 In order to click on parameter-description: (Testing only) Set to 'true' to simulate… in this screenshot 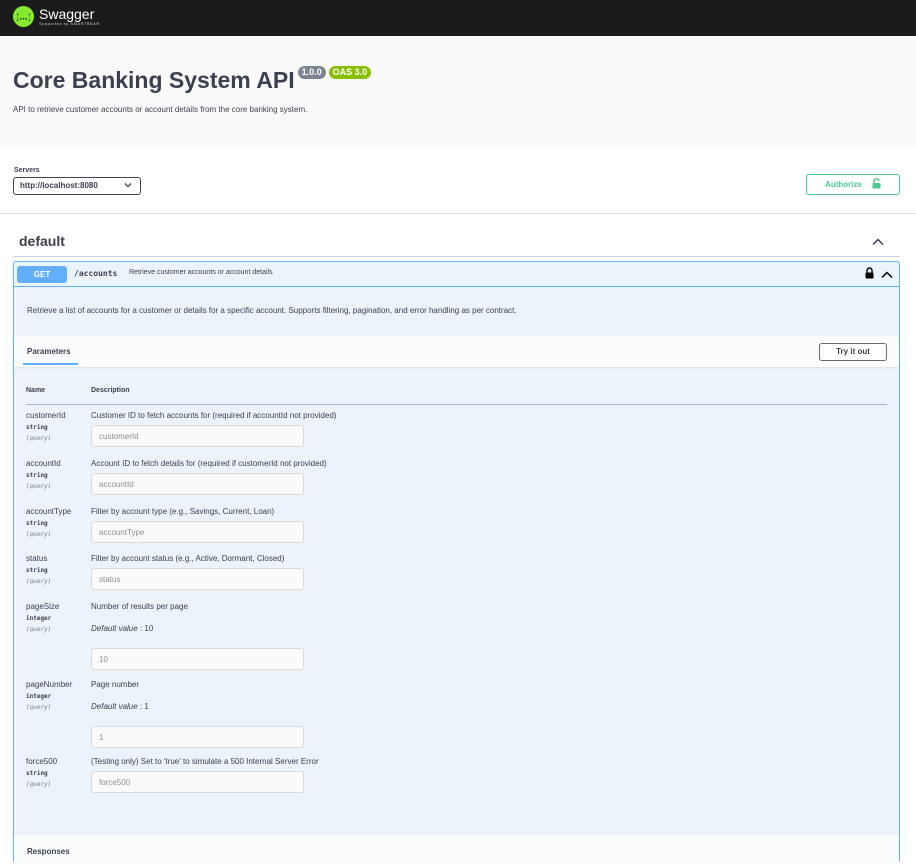, I will do `click(205, 761)`.